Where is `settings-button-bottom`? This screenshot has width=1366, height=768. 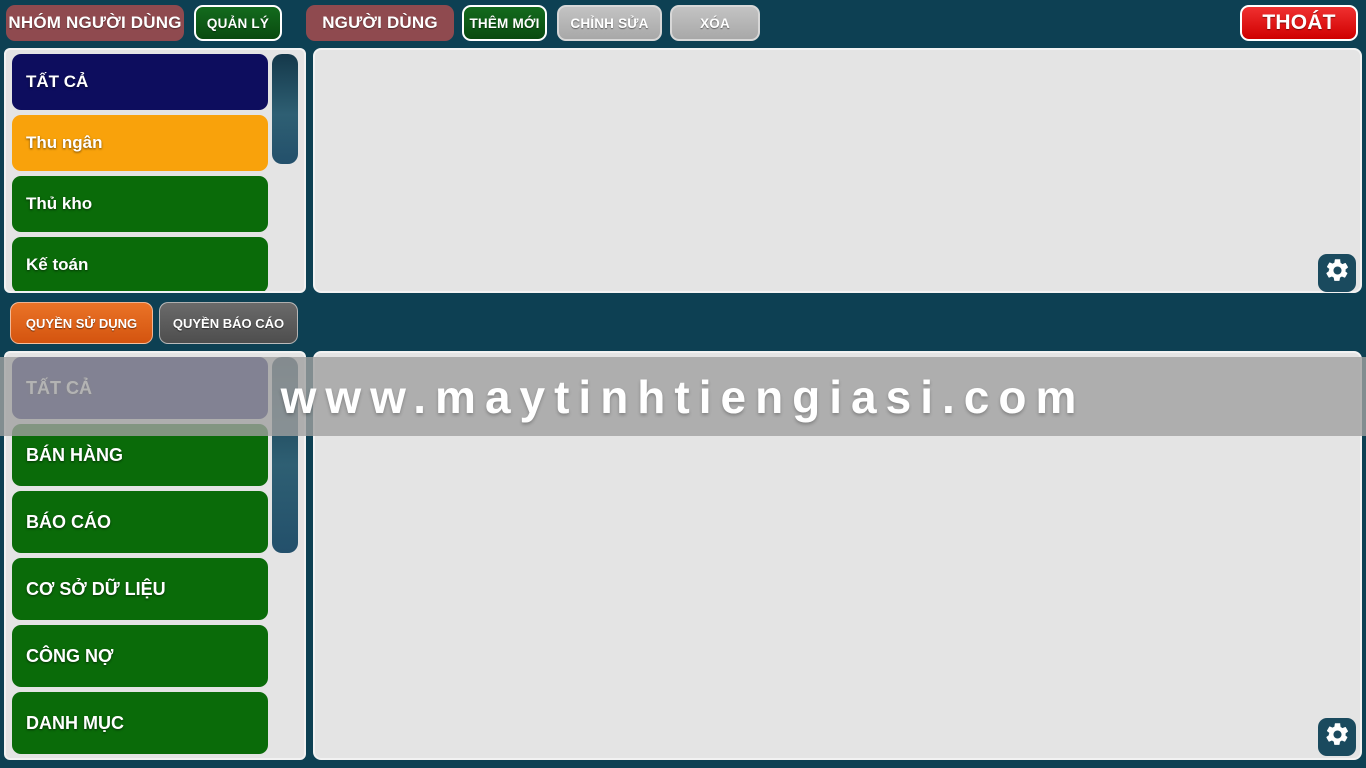
settings-button-bottom is located at coordinates (1337, 737).